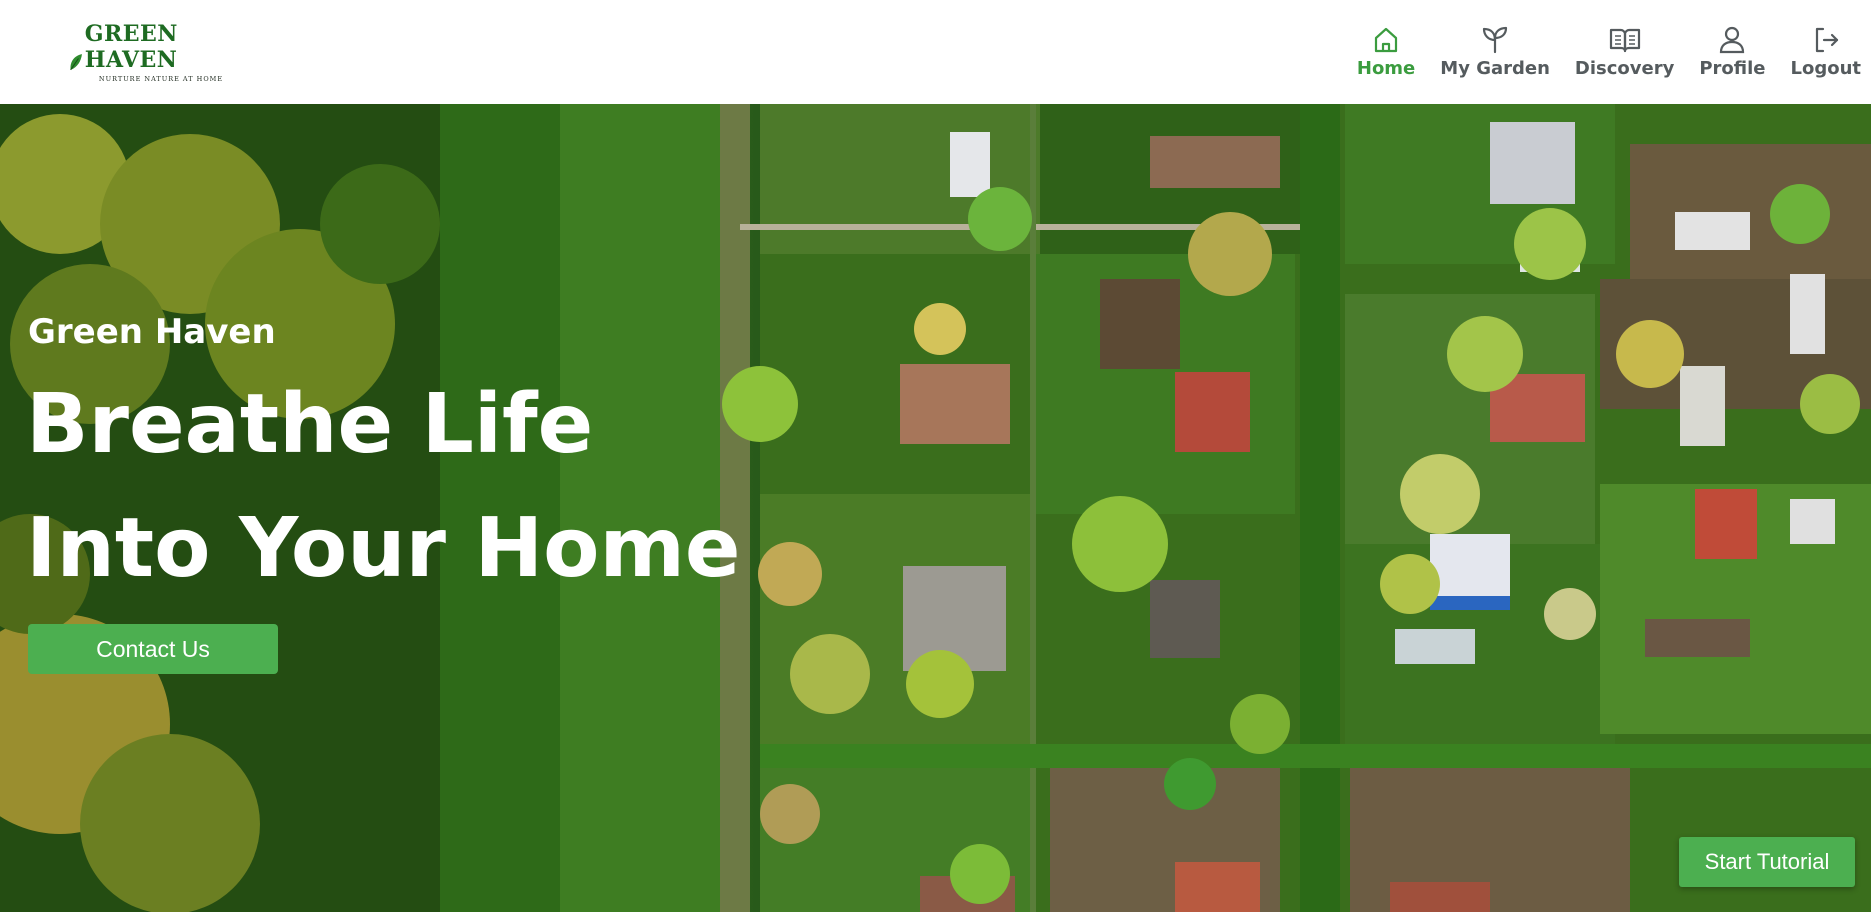 This screenshot has height=912, width=1871. What do you see at coordinates (152, 332) in the screenshot?
I see `hero-subtitle: Green Haven` at bounding box center [152, 332].